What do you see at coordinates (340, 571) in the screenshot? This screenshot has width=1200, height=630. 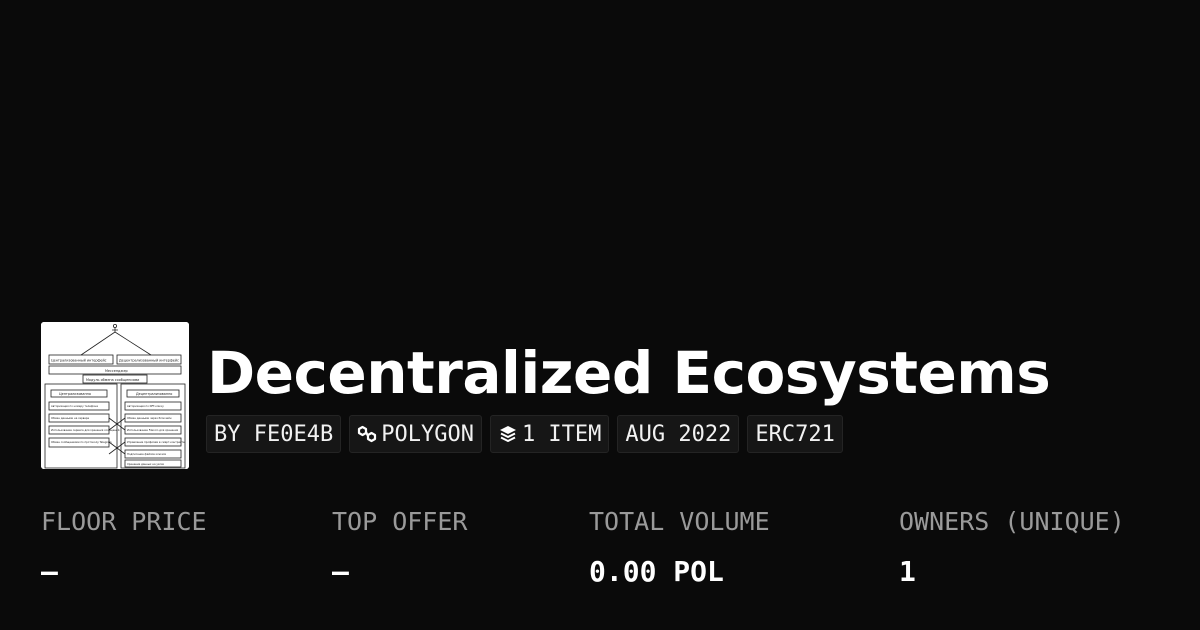 I see `top-offer-value: –` at bounding box center [340, 571].